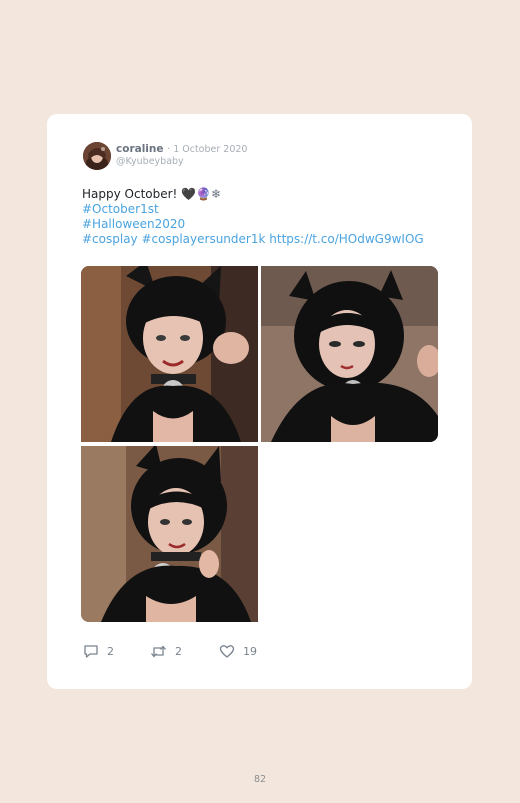 The height and width of the screenshot is (803, 520). I want to click on crystal-ball-icon: 🔮, so click(204, 194).